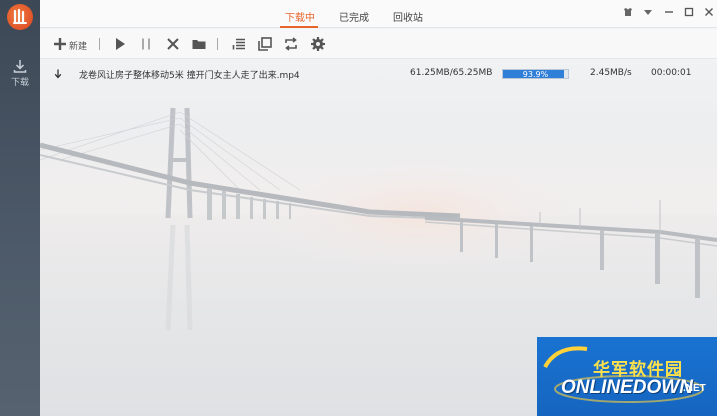 This screenshot has height=416, width=717. What do you see at coordinates (146, 44) in the screenshot?
I see `pause-icon` at bounding box center [146, 44].